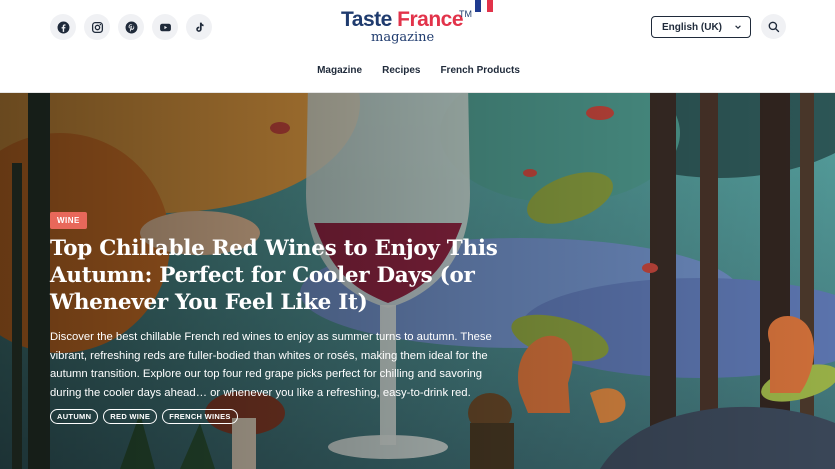  What do you see at coordinates (479, 70) in the screenshot?
I see `nav-item-french-products: French Products` at bounding box center [479, 70].